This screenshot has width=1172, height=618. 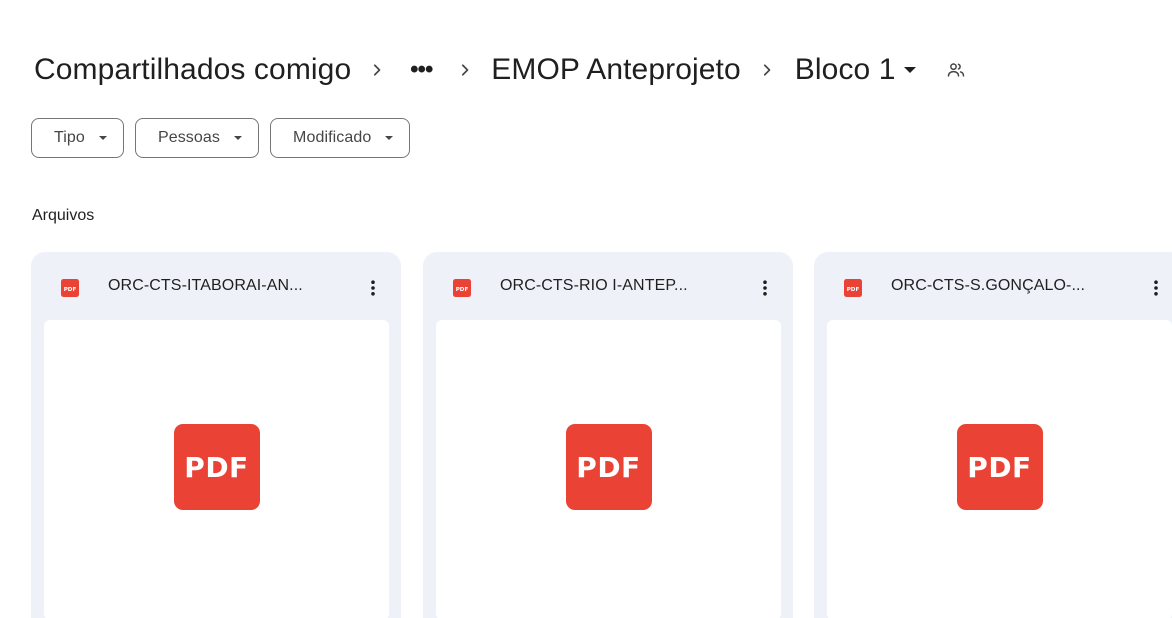 I want to click on breadcrumb-shared-with-me: Compartilhados comigo, so click(x=192, y=70).